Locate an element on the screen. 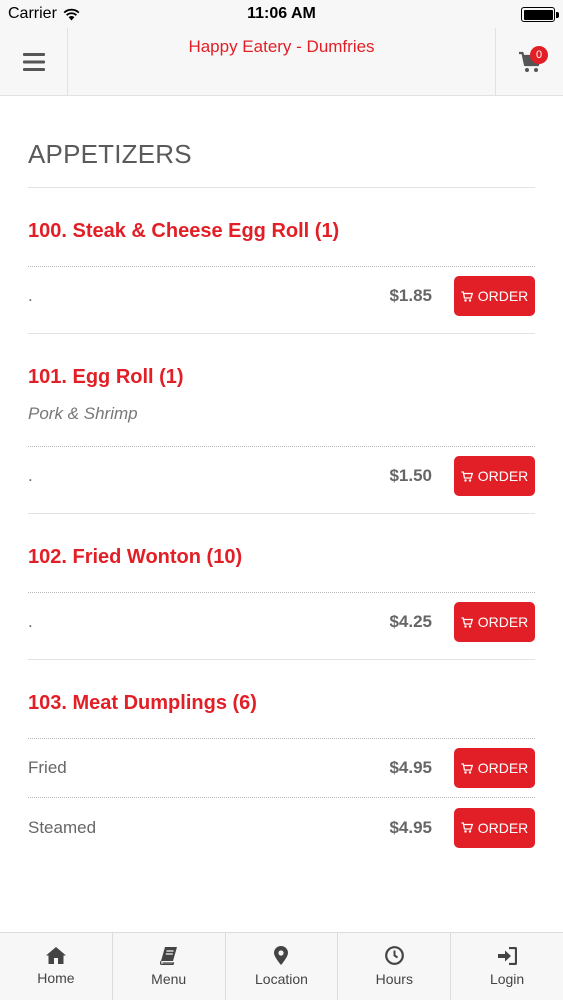 The width and height of the screenshot is (563, 1000). nav-label: Home is located at coordinates (56, 978).